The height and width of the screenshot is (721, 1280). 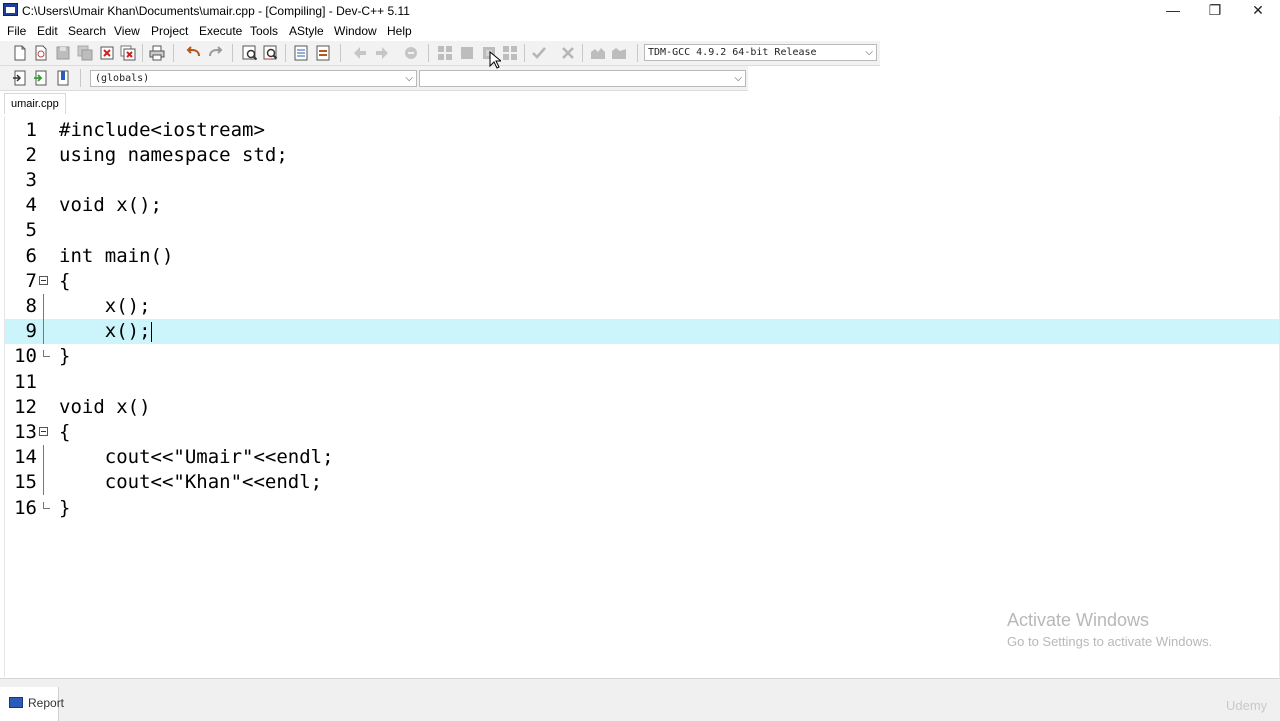 What do you see at coordinates (31, 230) in the screenshot?
I see `line-number: 5` at bounding box center [31, 230].